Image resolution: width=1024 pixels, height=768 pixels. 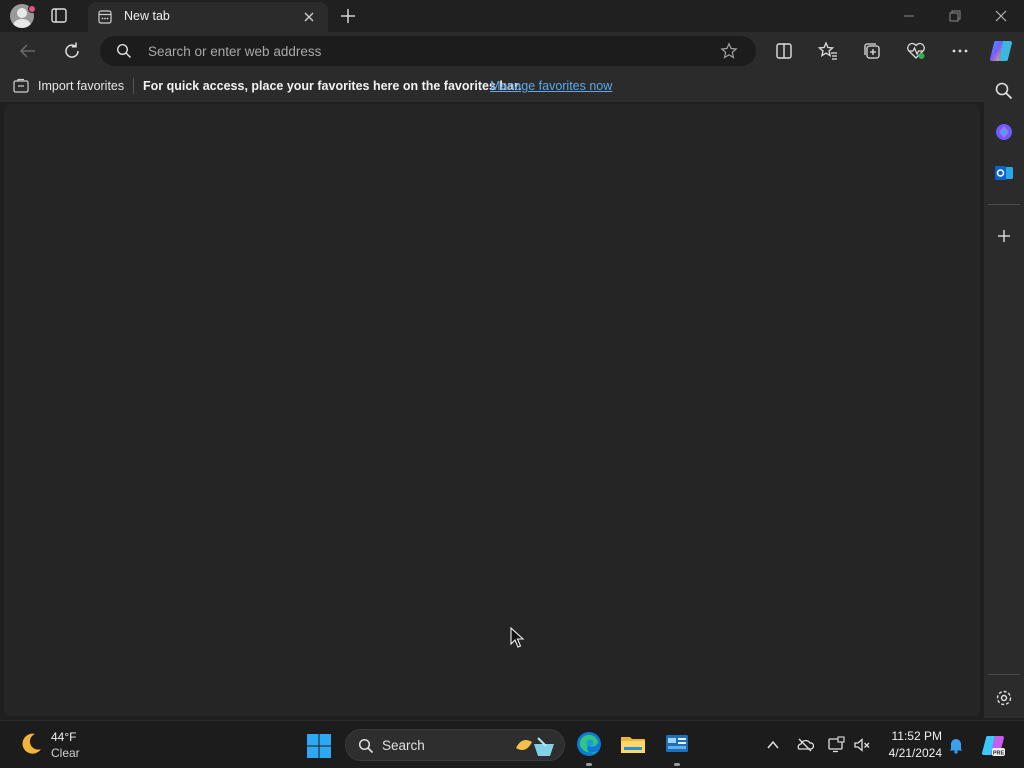 What do you see at coordinates (32, 9) in the screenshot?
I see `profile-notification-dot` at bounding box center [32, 9].